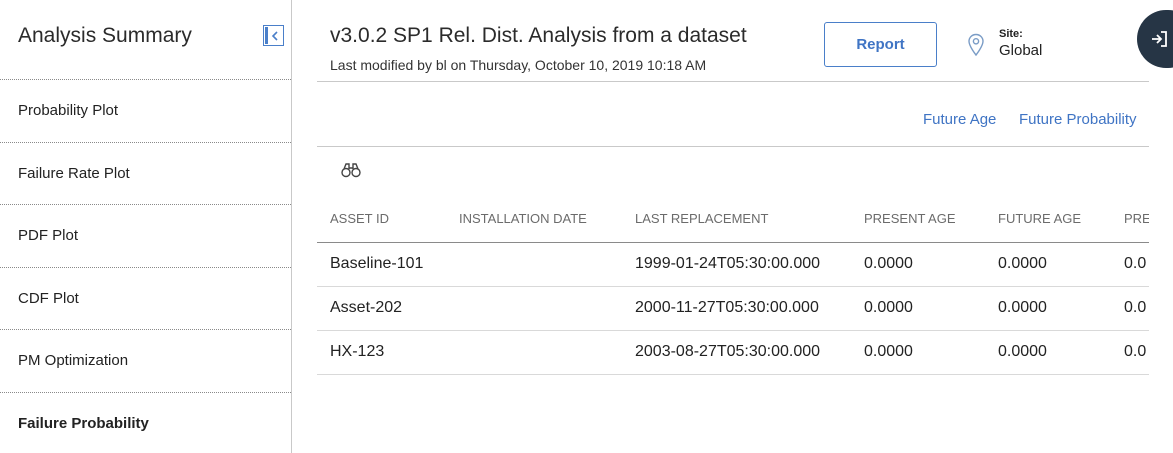  Describe the element at coordinates (381, 352) in the screenshot. I see `cell-asset-id: HX-123` at that location.